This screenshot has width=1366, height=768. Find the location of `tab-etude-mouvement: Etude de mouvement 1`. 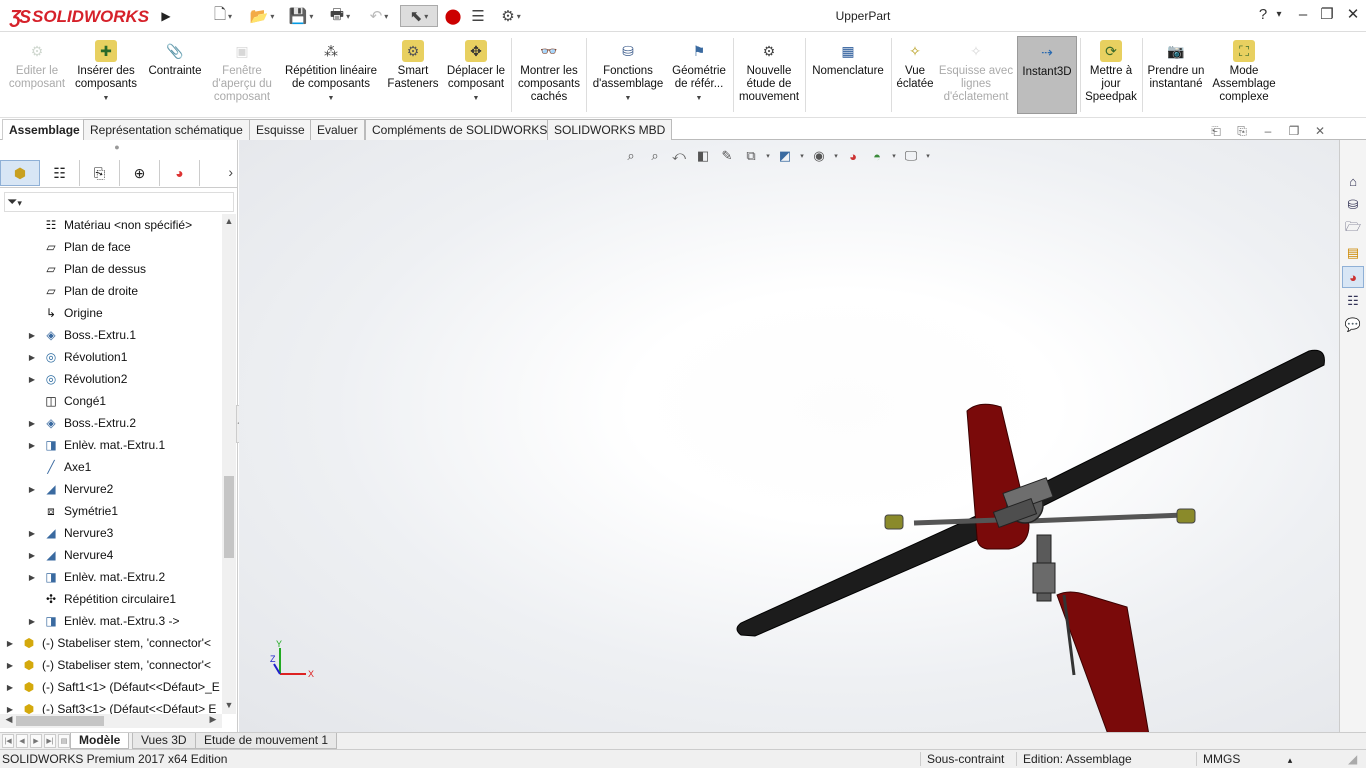

tab-etude-mouvement: Etude de mouvement 1 is located at coordinates (266, 741).